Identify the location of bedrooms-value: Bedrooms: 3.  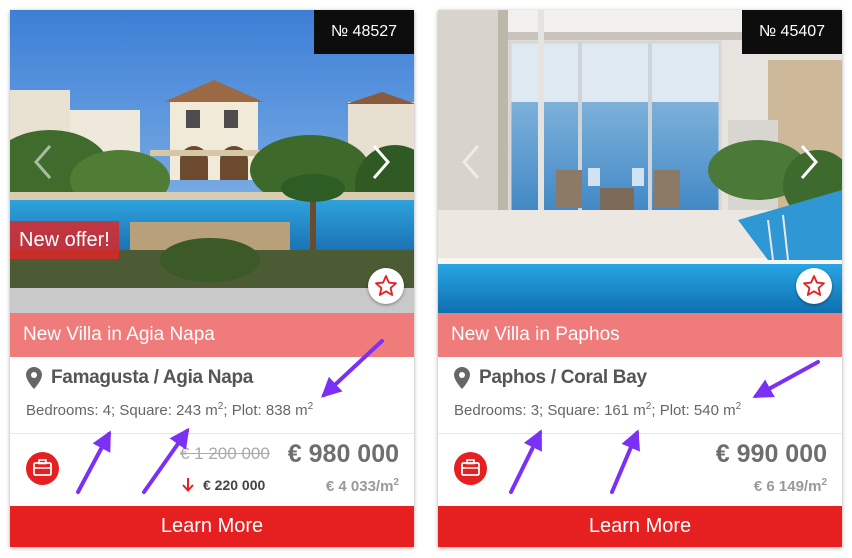
(497, 410).